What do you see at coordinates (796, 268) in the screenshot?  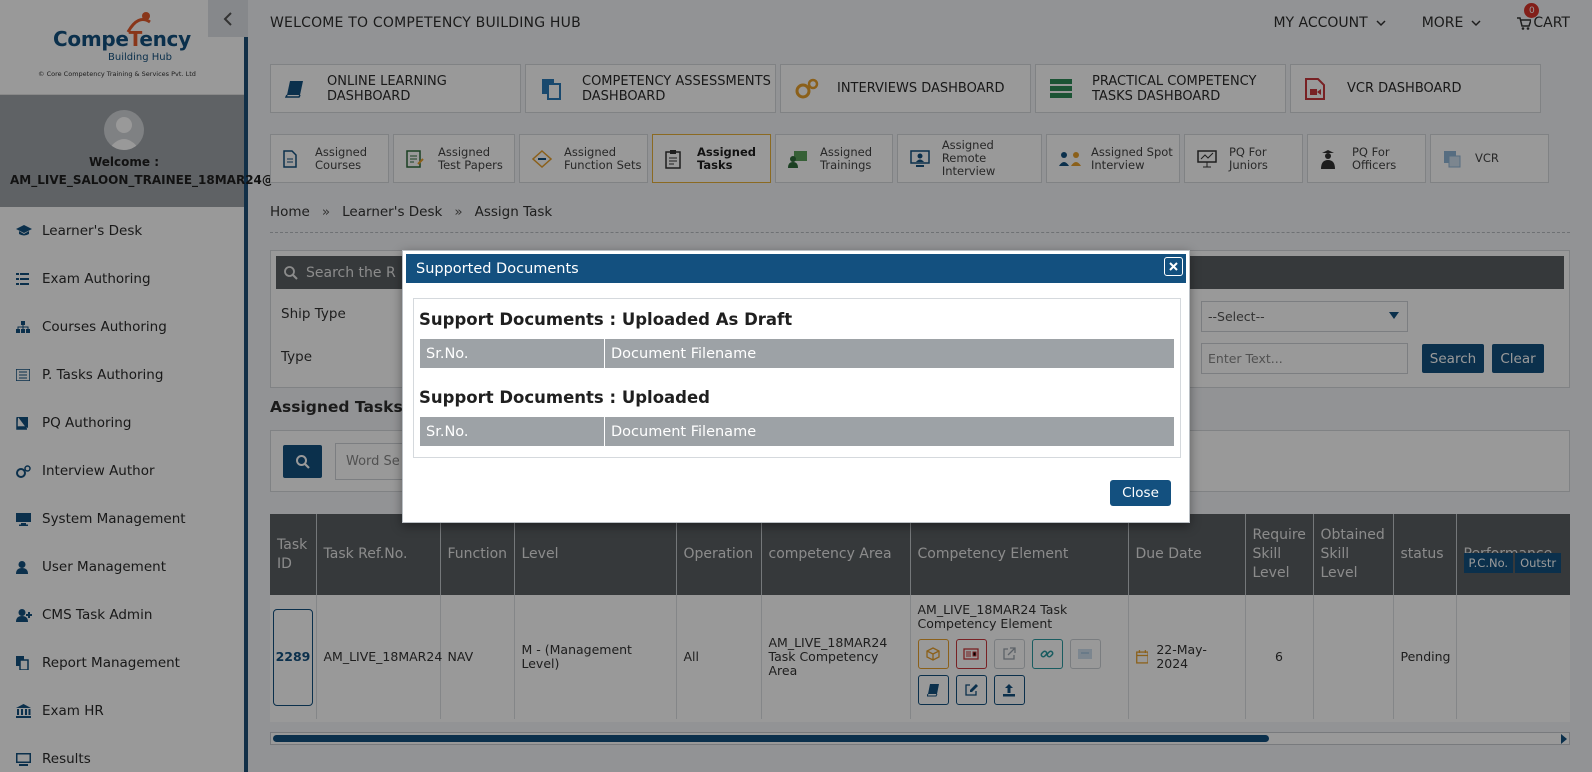 I see `modal-header: Supported Documents` at bounding box center [796, 268].